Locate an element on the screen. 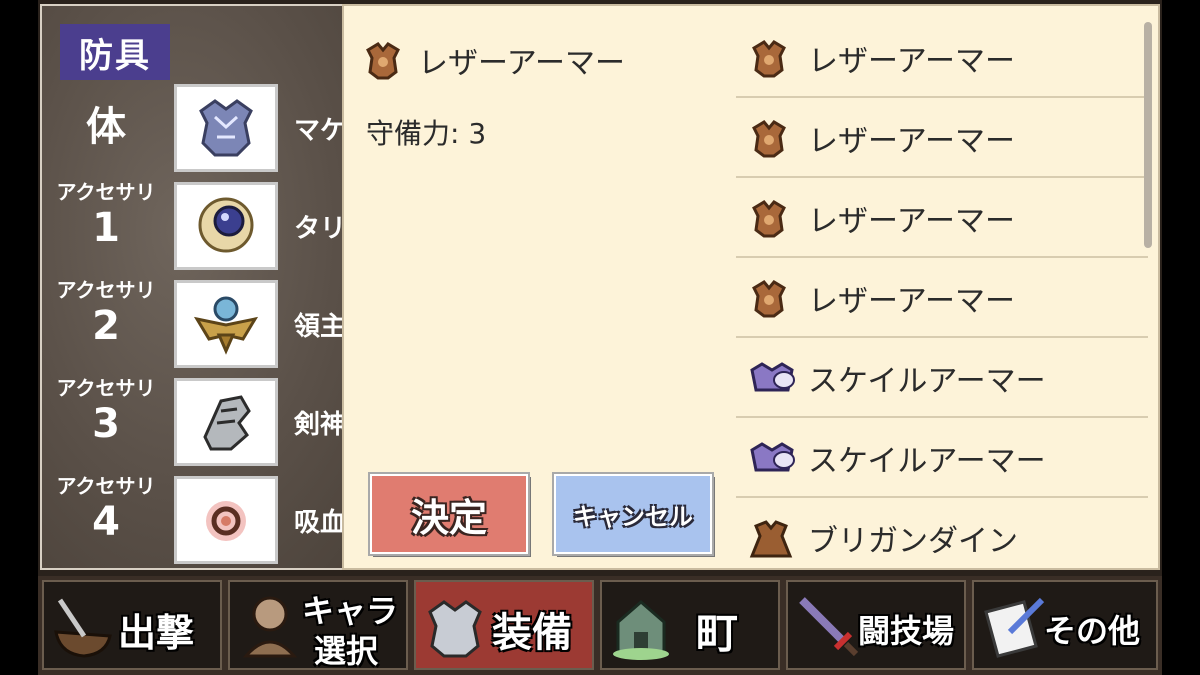  slot-item-name: 吸血 is located at coordinates (319, 523).